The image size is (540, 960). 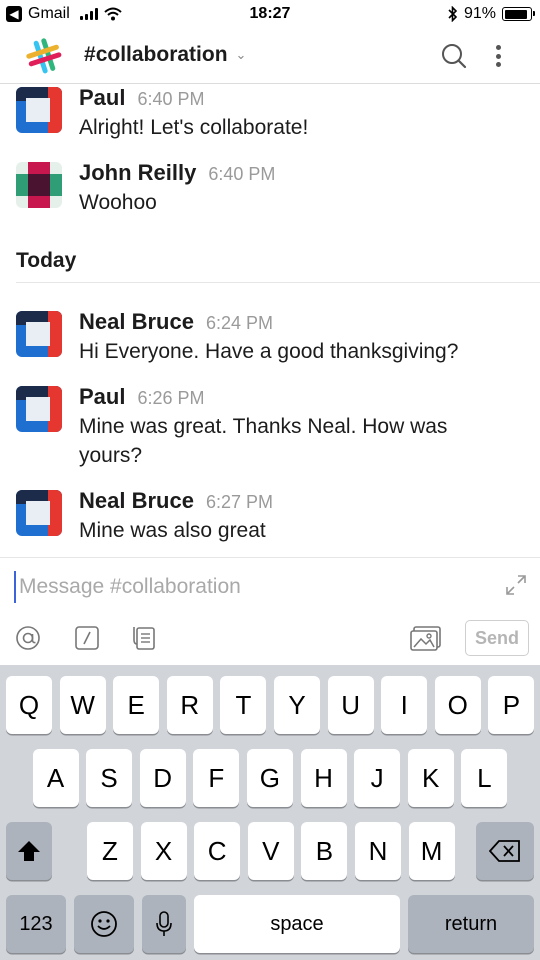 I want to click on key-n: N, so click(x=378, y=851).